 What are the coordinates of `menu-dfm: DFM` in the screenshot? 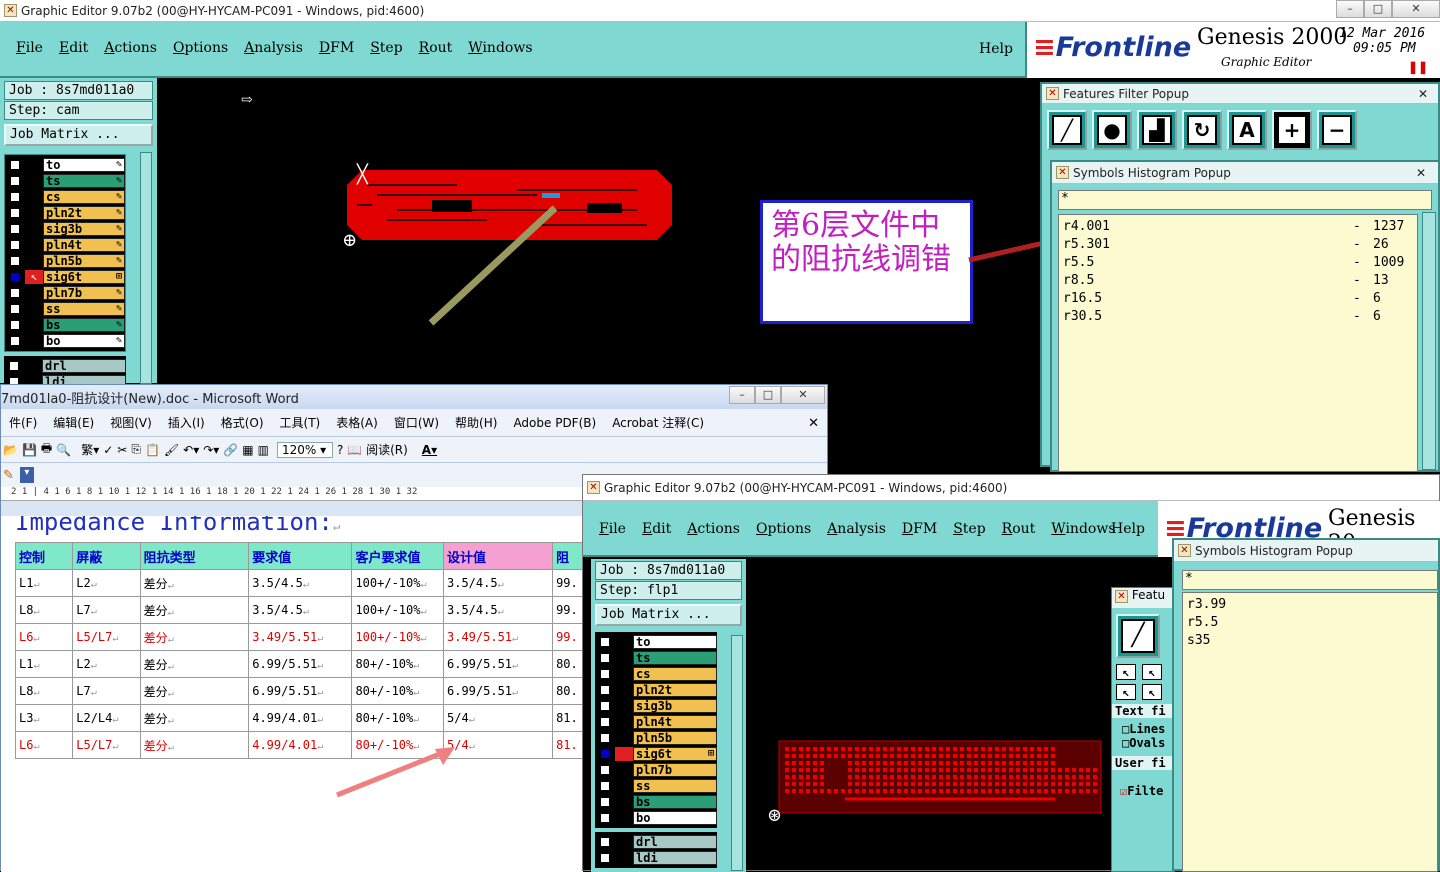 It's located at (336, 48).